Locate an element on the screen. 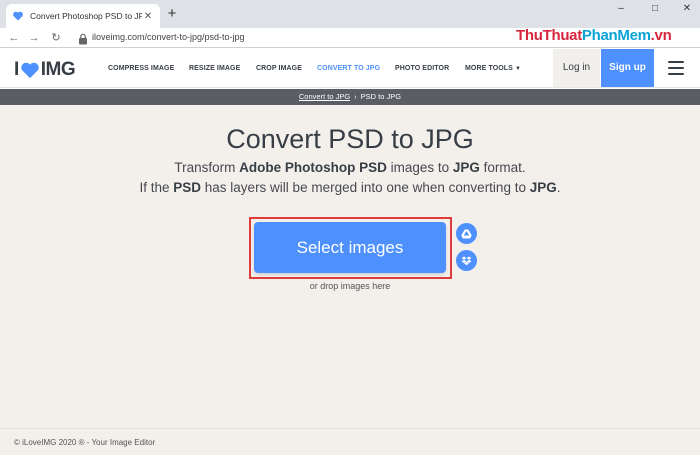 Image resolution: width=700 pixels, height=455 pixels. minimize-button: – is located at coordinates (621, 9).